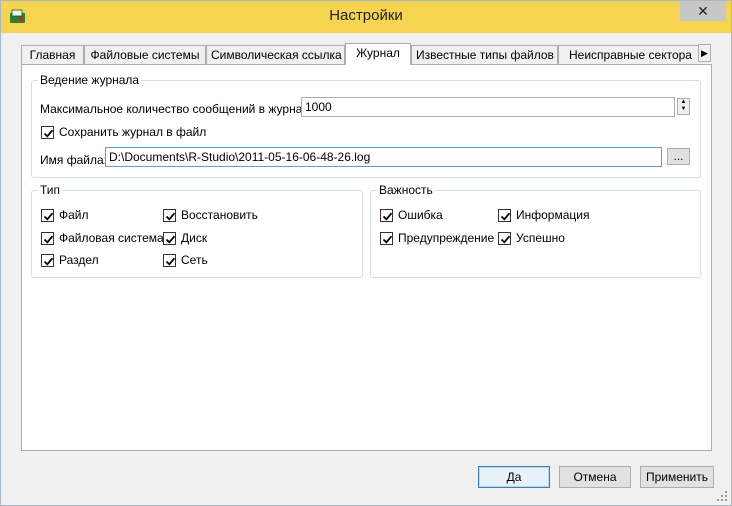 The image size is (732, 506). I want to click on type-file-checkbox: Файл, so click(101, 215).